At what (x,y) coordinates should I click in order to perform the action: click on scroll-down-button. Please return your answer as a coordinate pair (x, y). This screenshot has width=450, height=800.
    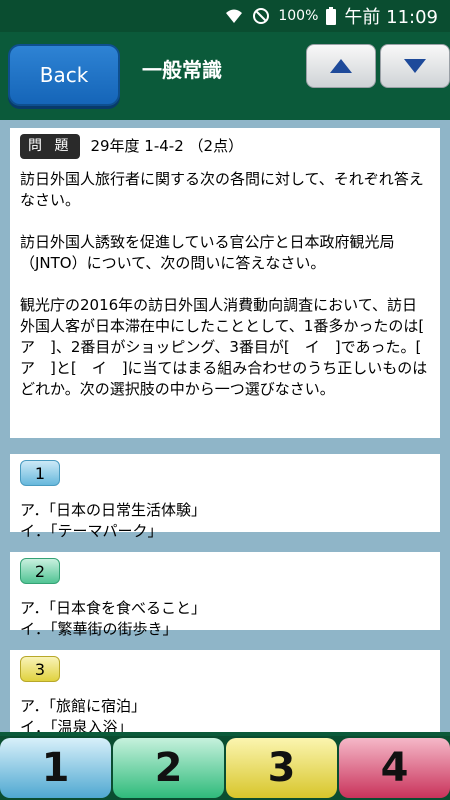
    Looking at the image, I should click on (415, 66).